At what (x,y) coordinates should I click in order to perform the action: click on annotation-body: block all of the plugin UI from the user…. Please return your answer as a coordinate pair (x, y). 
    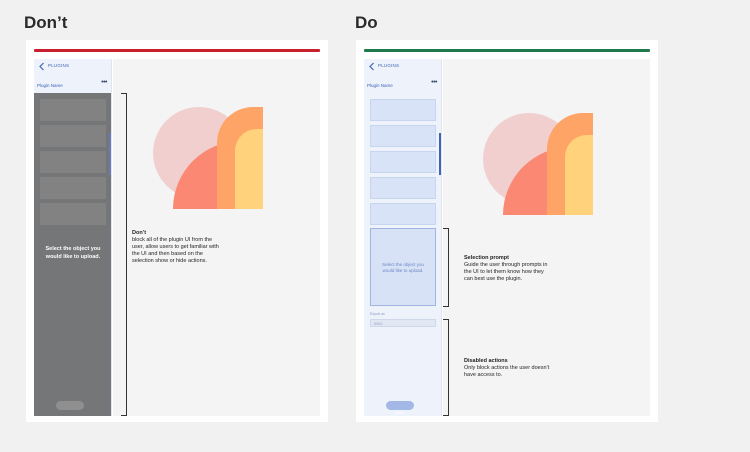
    Looking at the image, I should click on (175, 250).